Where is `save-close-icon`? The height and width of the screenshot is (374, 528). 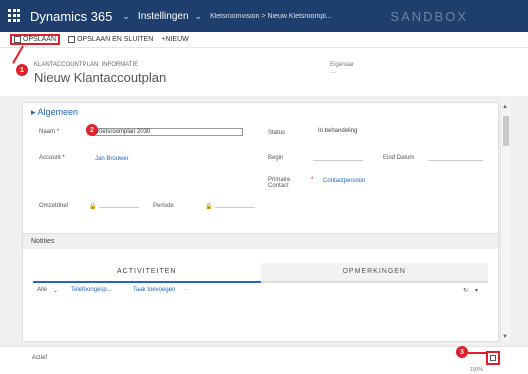
save-close-icon is located at coordinates (72, 39).